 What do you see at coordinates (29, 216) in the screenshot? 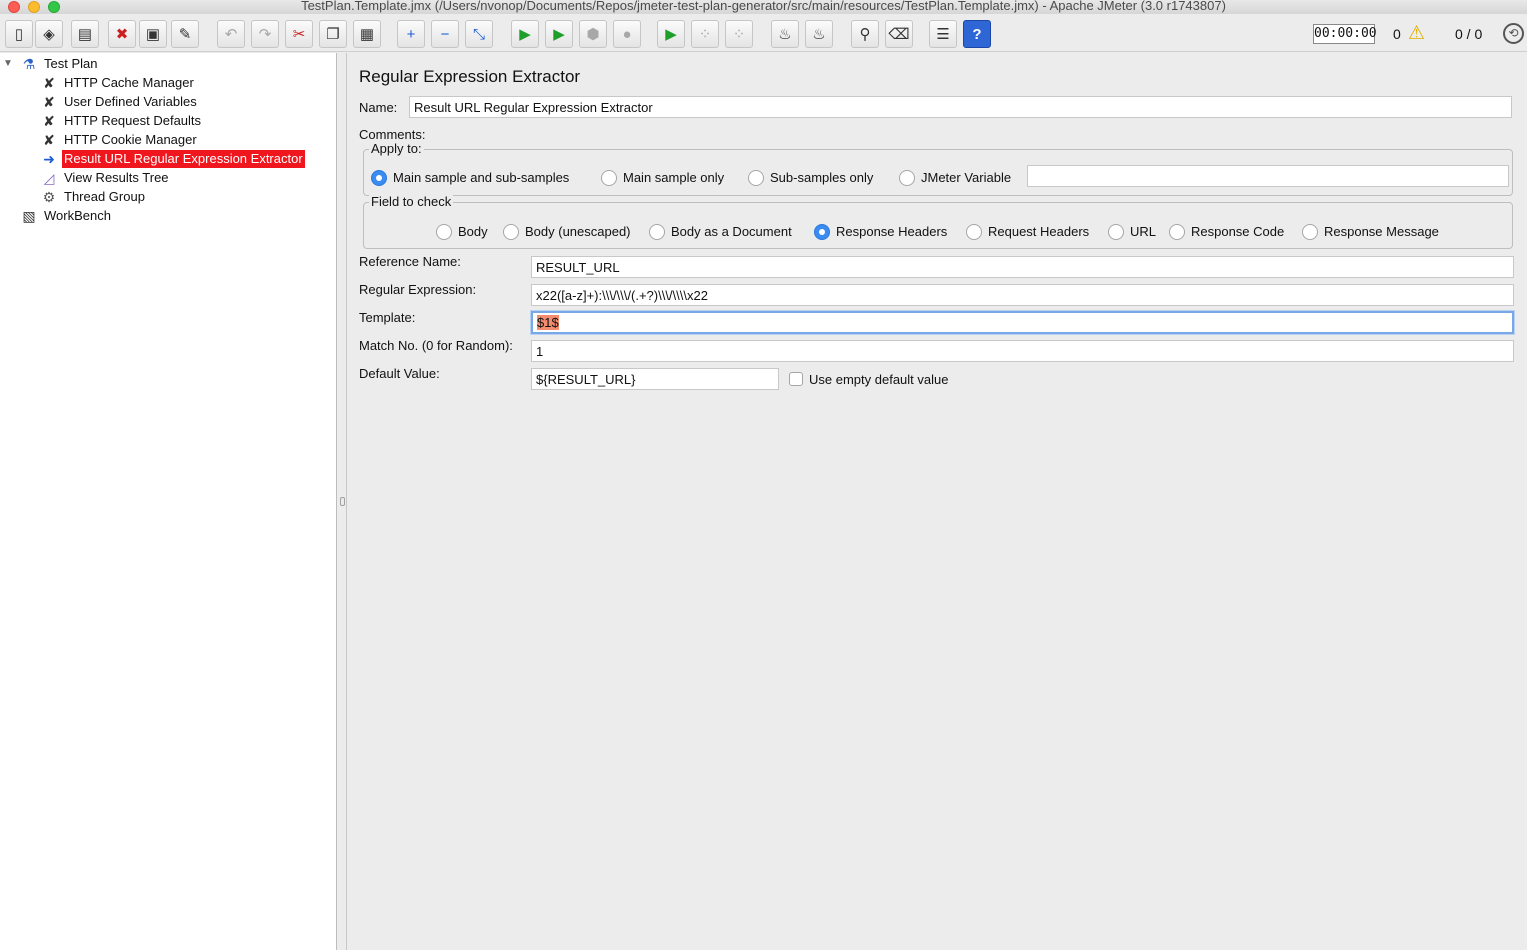
I see `workbench-icon: ▧` at bounding box center [29, 216].